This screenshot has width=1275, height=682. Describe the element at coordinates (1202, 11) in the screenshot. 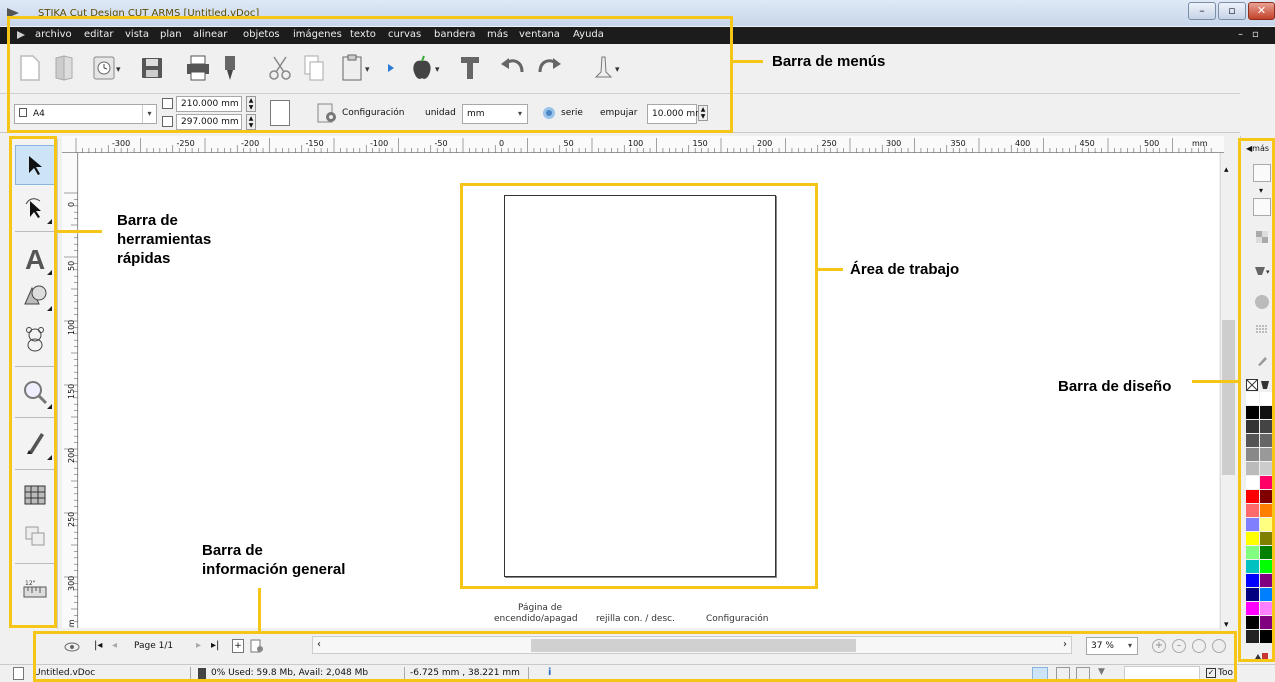

I see `minimize-button: –` at that location.